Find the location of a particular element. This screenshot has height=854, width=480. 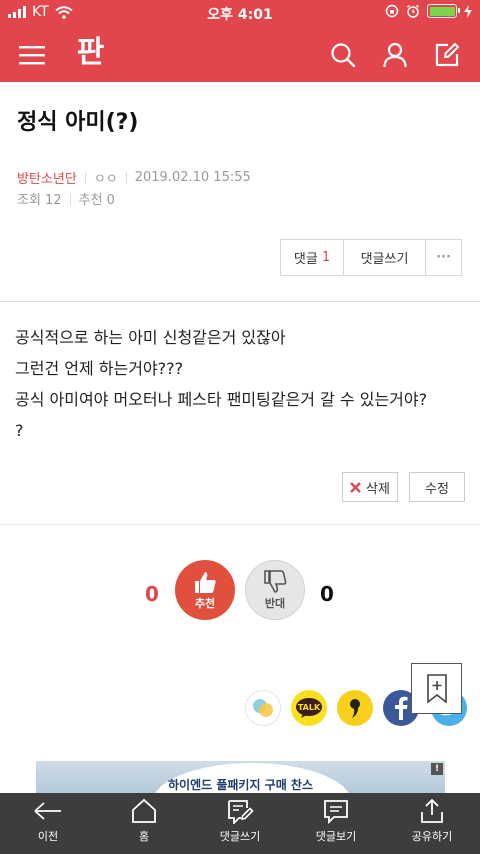

comma-icon is located at coordinates (355, 708).